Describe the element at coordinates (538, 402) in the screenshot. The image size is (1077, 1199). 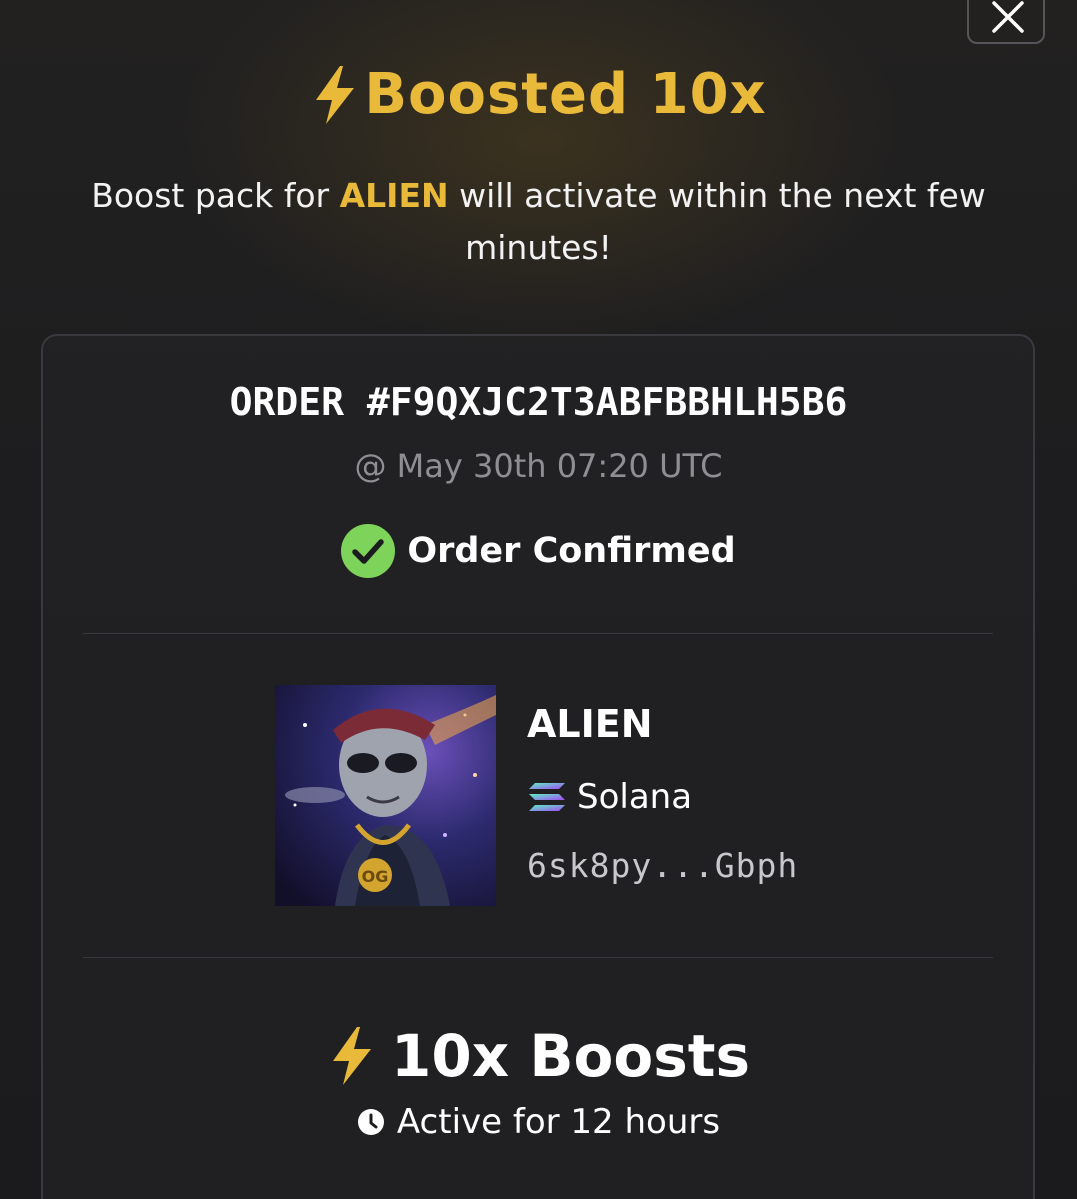
I see `order-id: ORDER #F9QXJC2T3ABFBBHLH5B6` at that location.